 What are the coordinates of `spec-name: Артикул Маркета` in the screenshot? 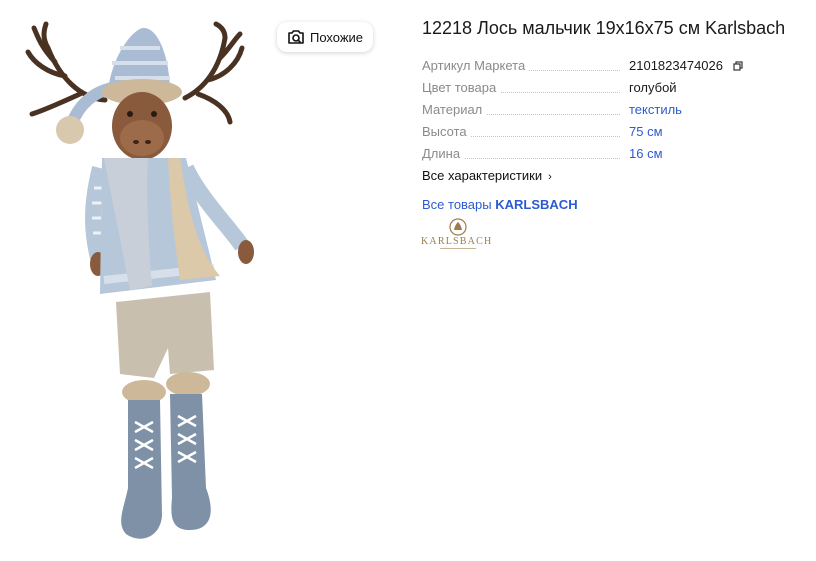 It's located at (476, 65).